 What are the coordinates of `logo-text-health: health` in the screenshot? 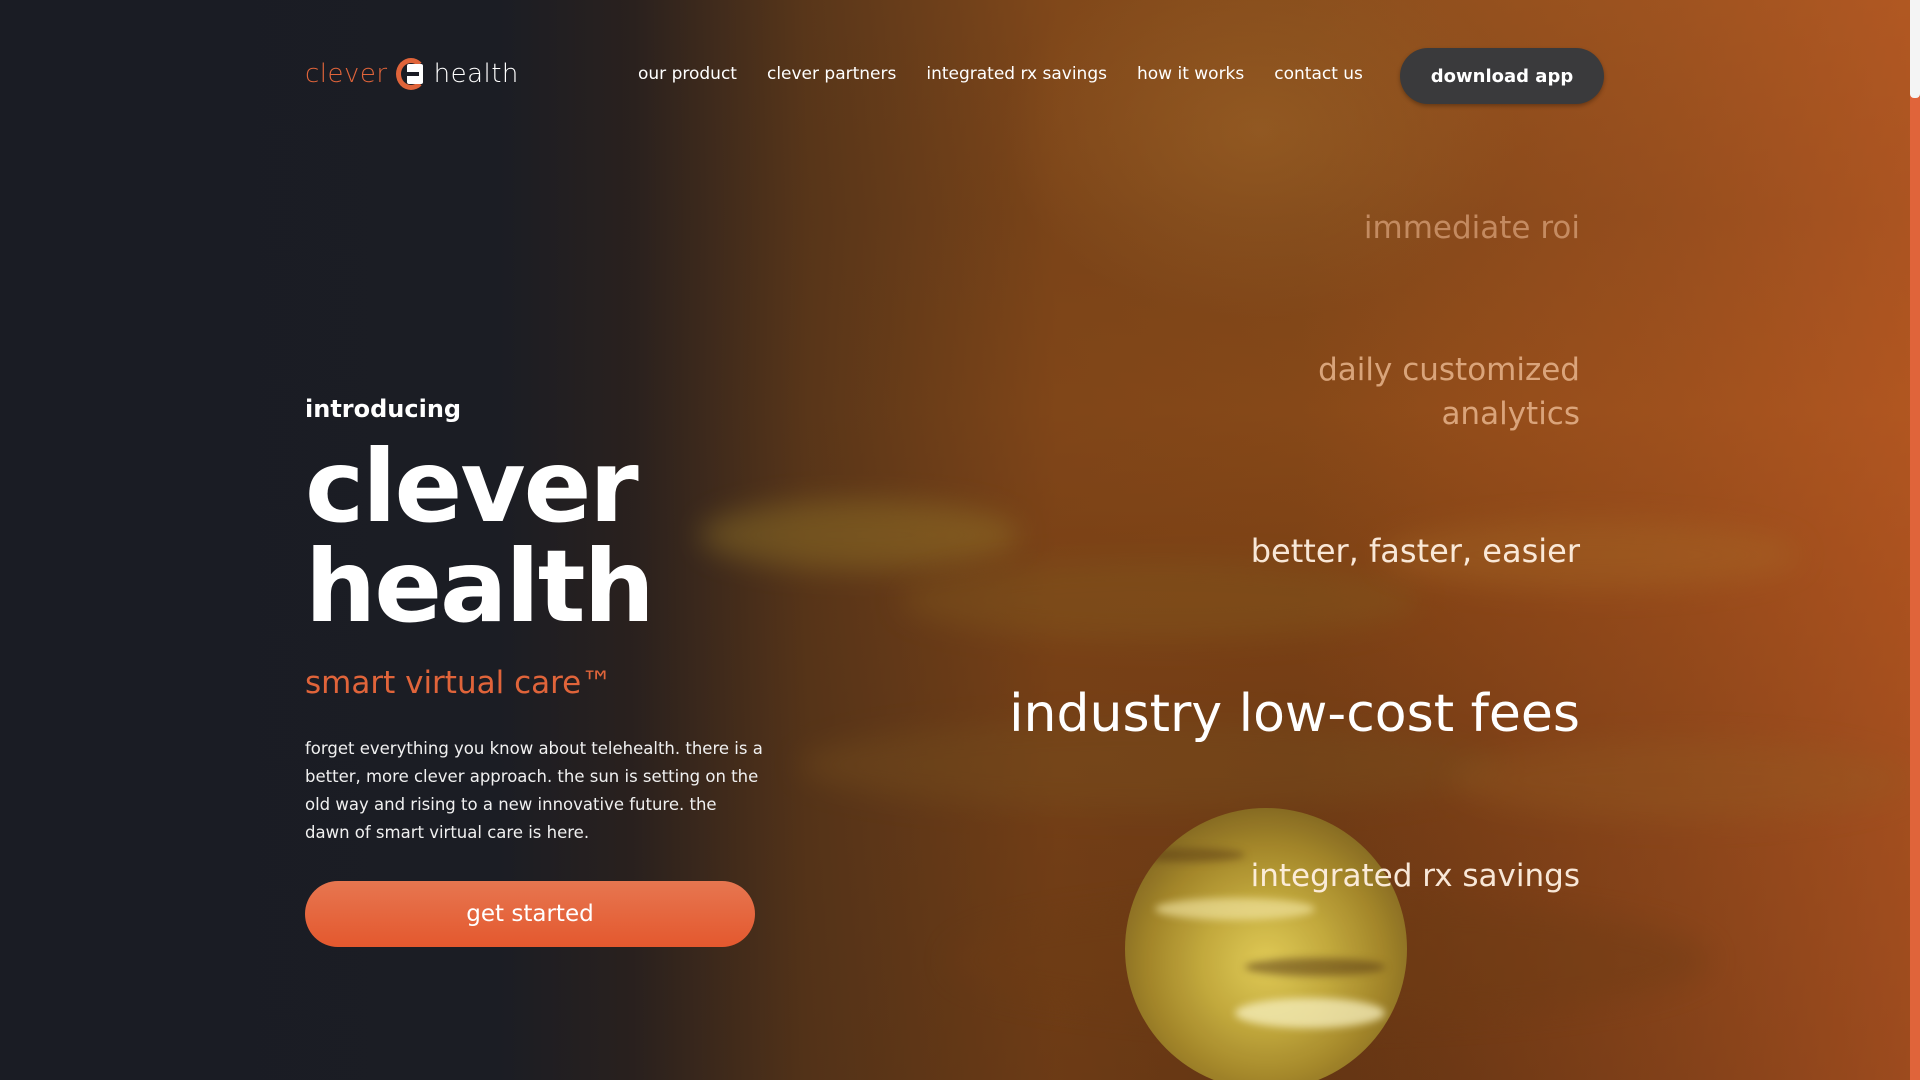 It's located at (476, 74).